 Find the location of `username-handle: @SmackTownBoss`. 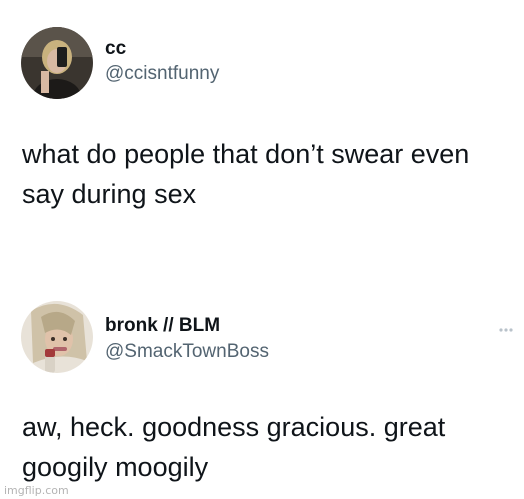

username-handle: @SmackTownBoss is located at coordinates (187, 352).